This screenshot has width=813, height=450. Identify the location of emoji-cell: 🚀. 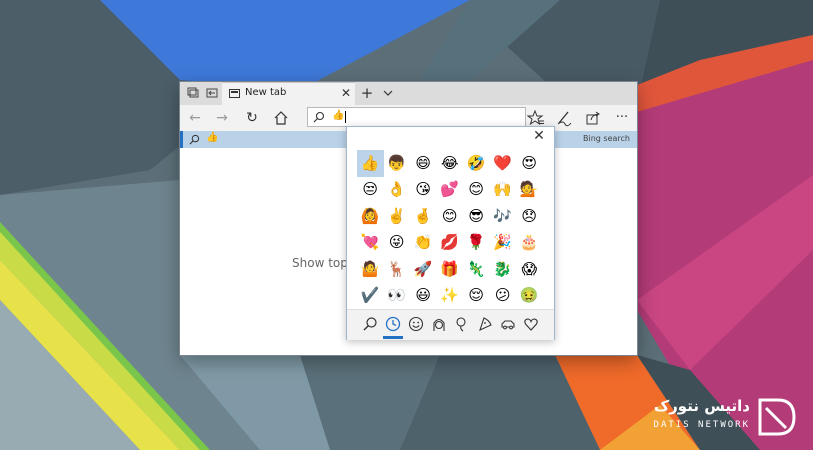
(423, 269).